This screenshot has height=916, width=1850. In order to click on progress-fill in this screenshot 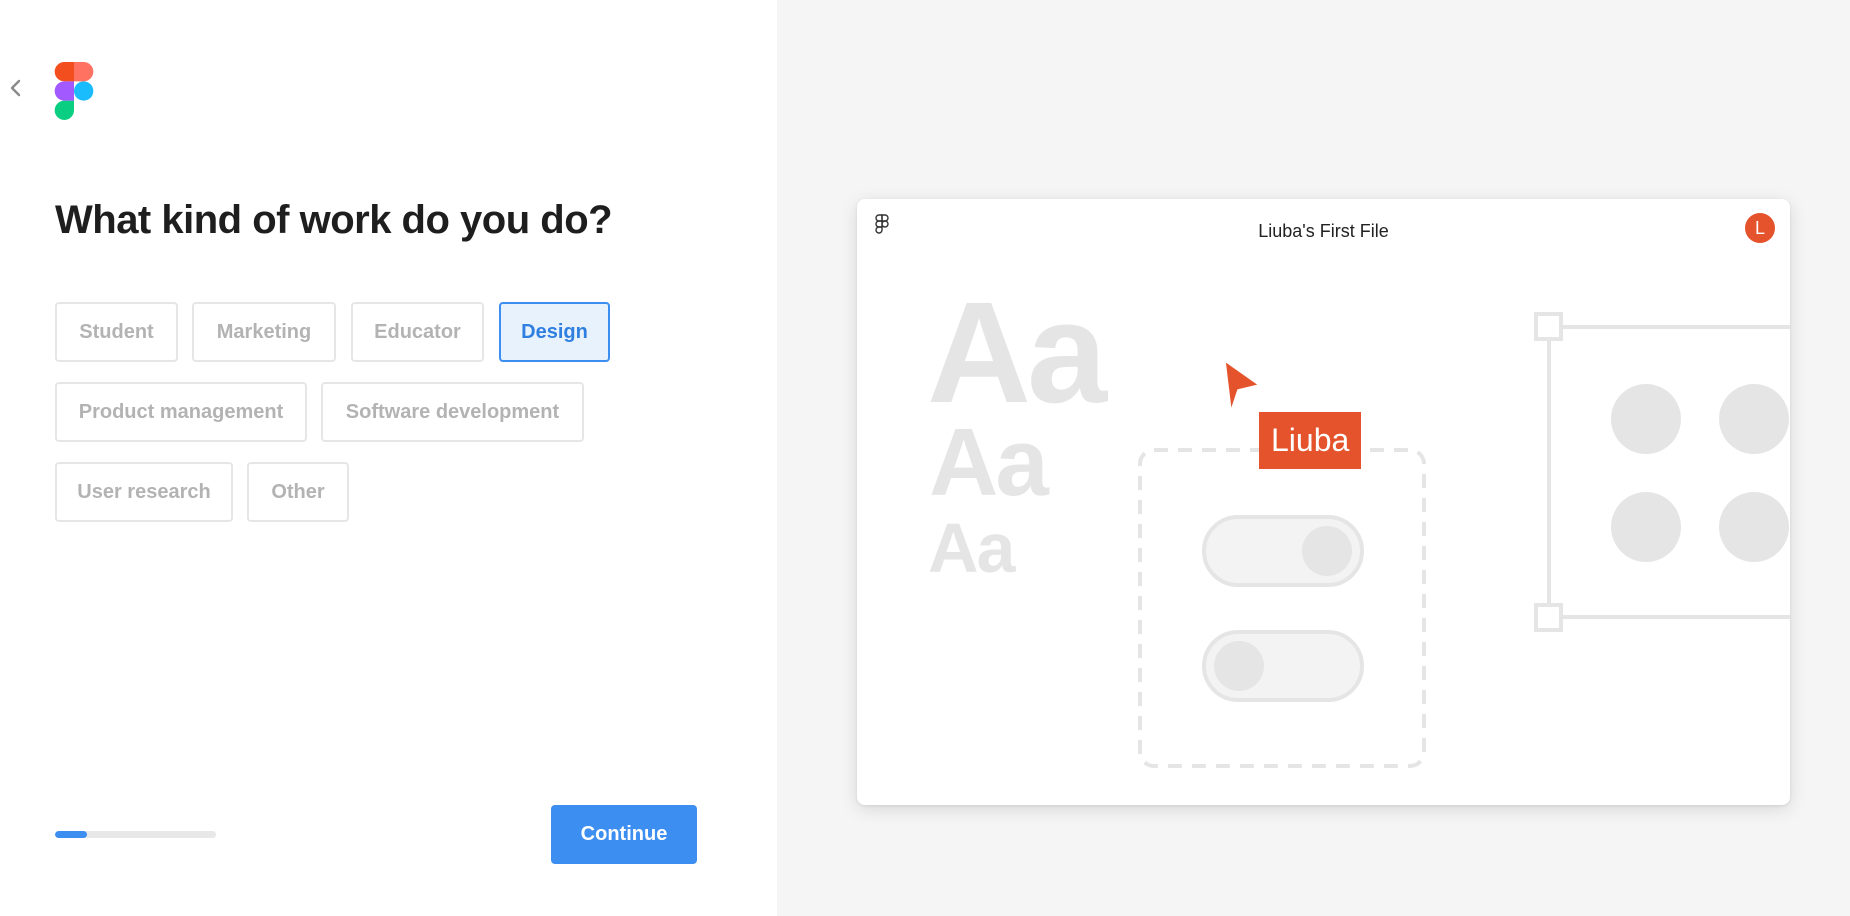, I will do `click(71, 834)`.